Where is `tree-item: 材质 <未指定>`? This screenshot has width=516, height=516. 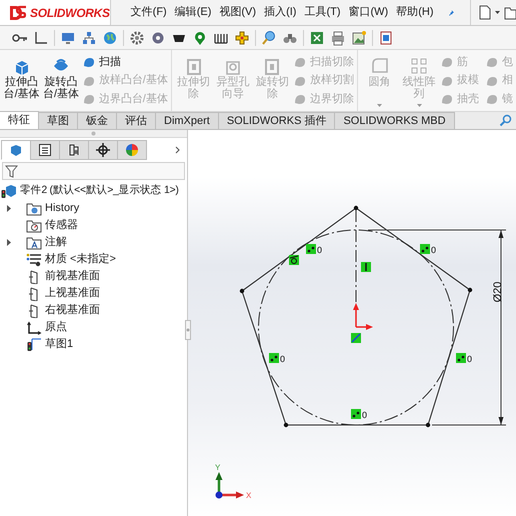
tree-item: 材质 <未指定> is located at coordinates (80, 259).